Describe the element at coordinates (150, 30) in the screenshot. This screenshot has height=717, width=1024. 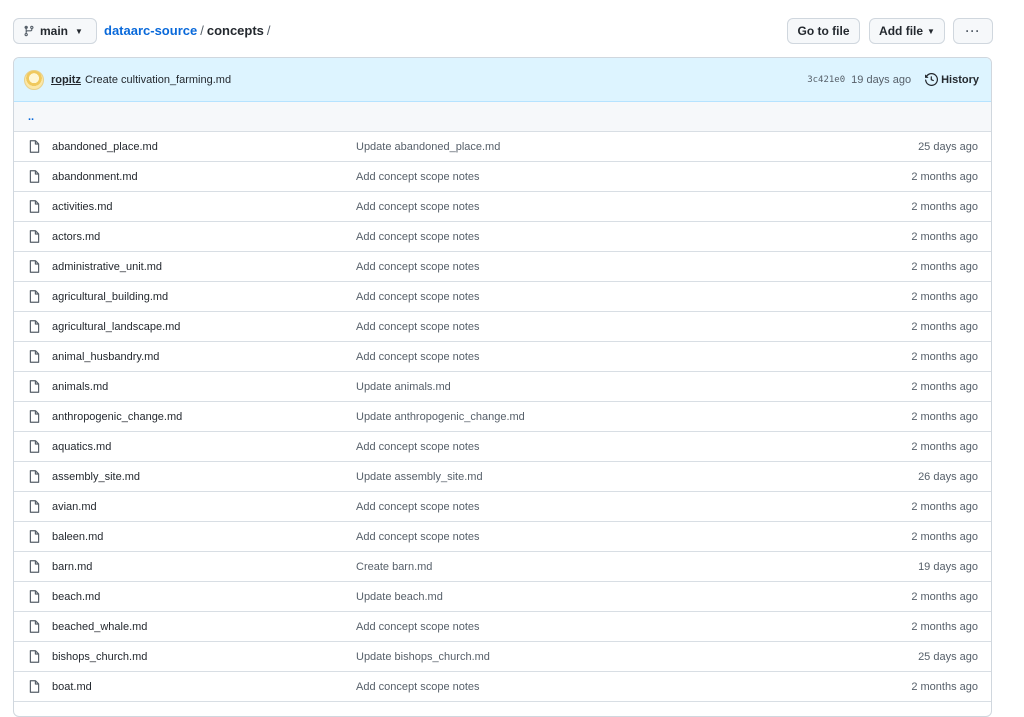
I see `breadcrumb-repo-link: dataarc-source` at that location.